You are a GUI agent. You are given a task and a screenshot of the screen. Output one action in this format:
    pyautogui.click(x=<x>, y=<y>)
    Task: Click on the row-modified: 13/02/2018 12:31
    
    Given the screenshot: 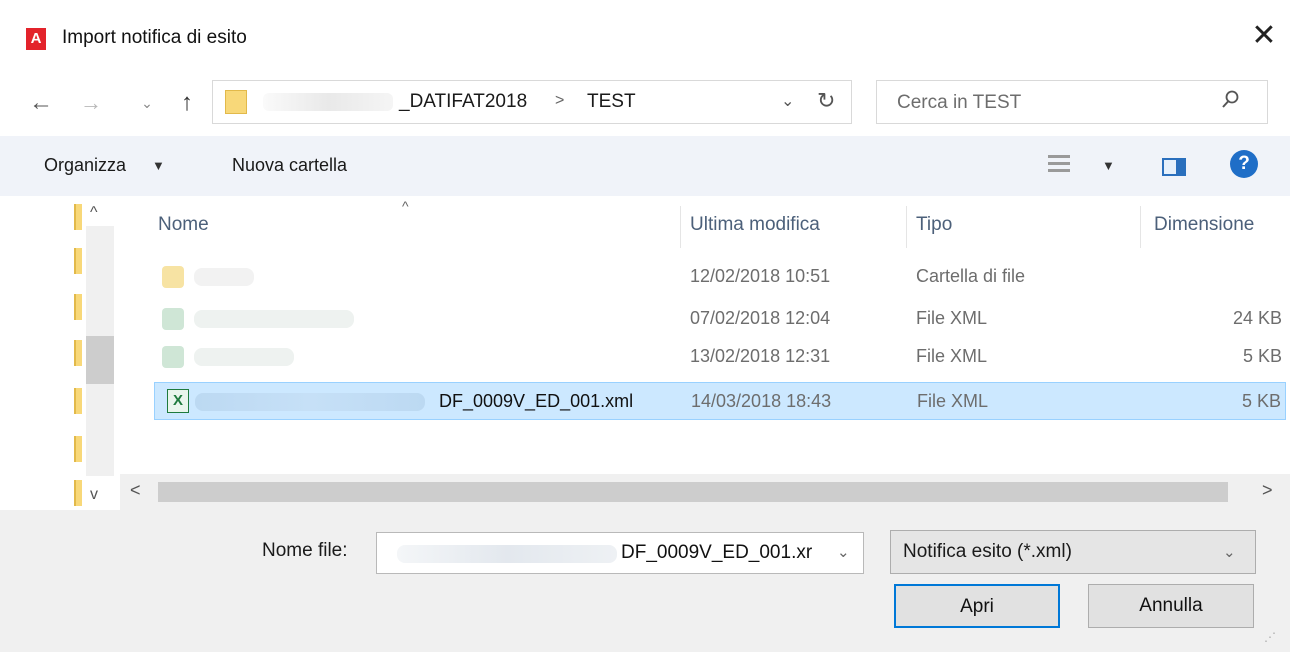 What is the action you would take?
    pyautogui.click(x=760, y=356)
    